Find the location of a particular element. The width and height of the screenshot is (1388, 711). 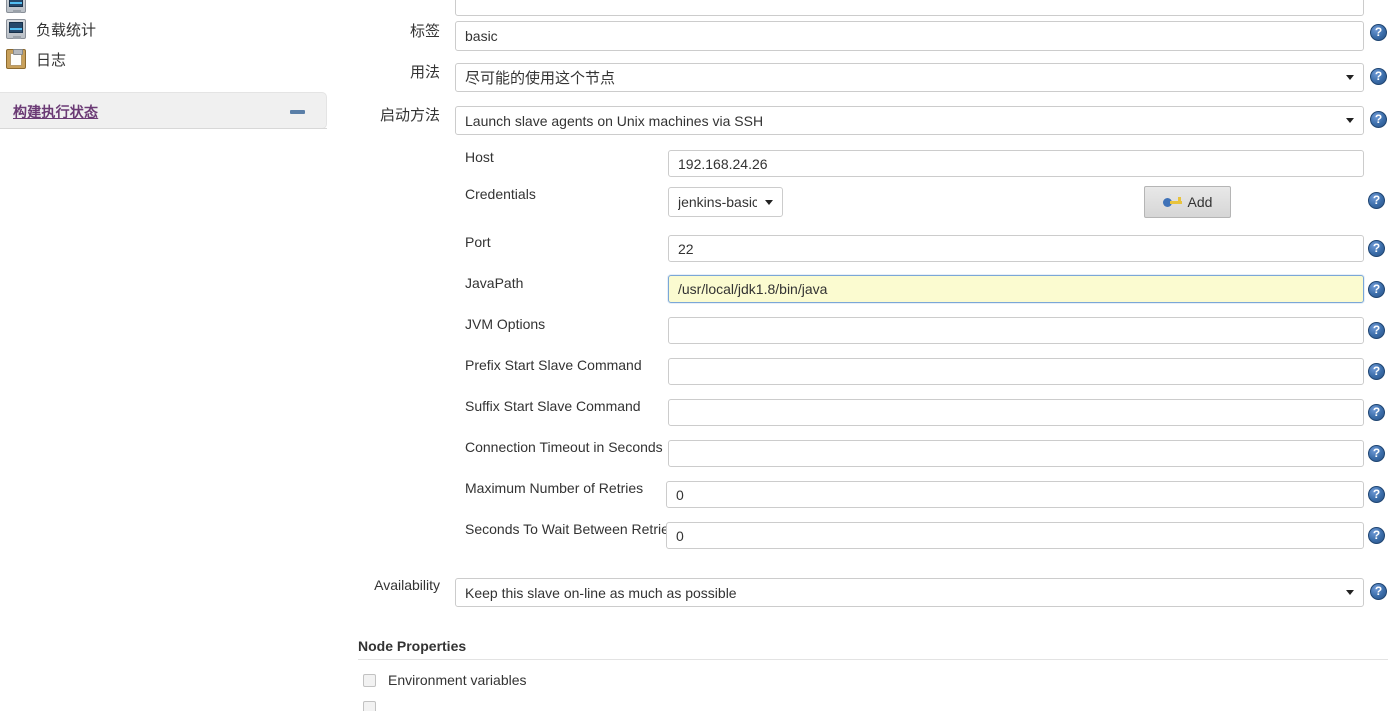

maximum-retries-label: Maximum Number of Retries is located at coordinates (554, 488).